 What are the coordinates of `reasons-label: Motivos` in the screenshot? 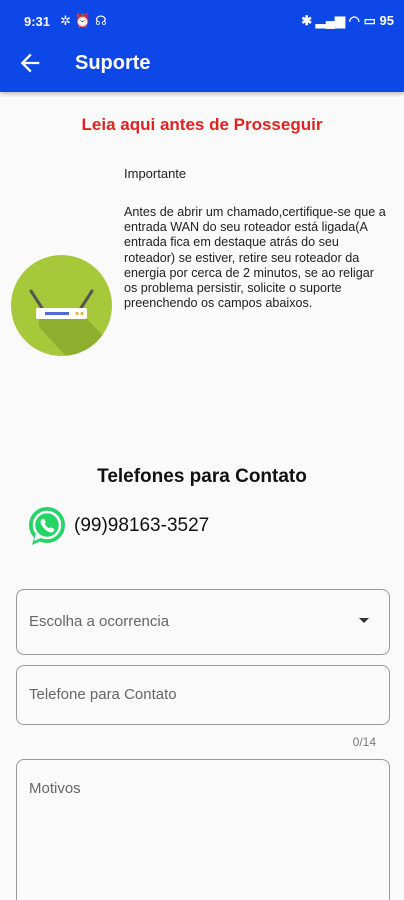 It's located at (55, 788).